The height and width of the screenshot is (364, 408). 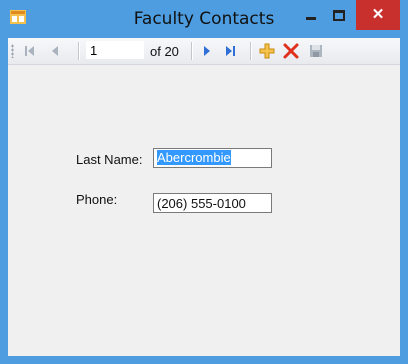 I want to click on binding-navigator: of 20, so click(x=204, y=51).